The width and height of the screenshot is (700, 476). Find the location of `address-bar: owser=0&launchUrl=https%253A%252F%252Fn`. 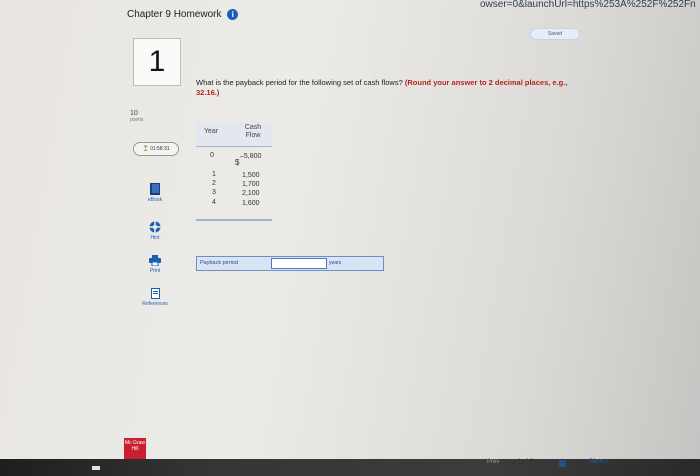

address-bar: owser=0&launchUrl=https%253A%252F%252Fn is located at coordinates (590, 5).